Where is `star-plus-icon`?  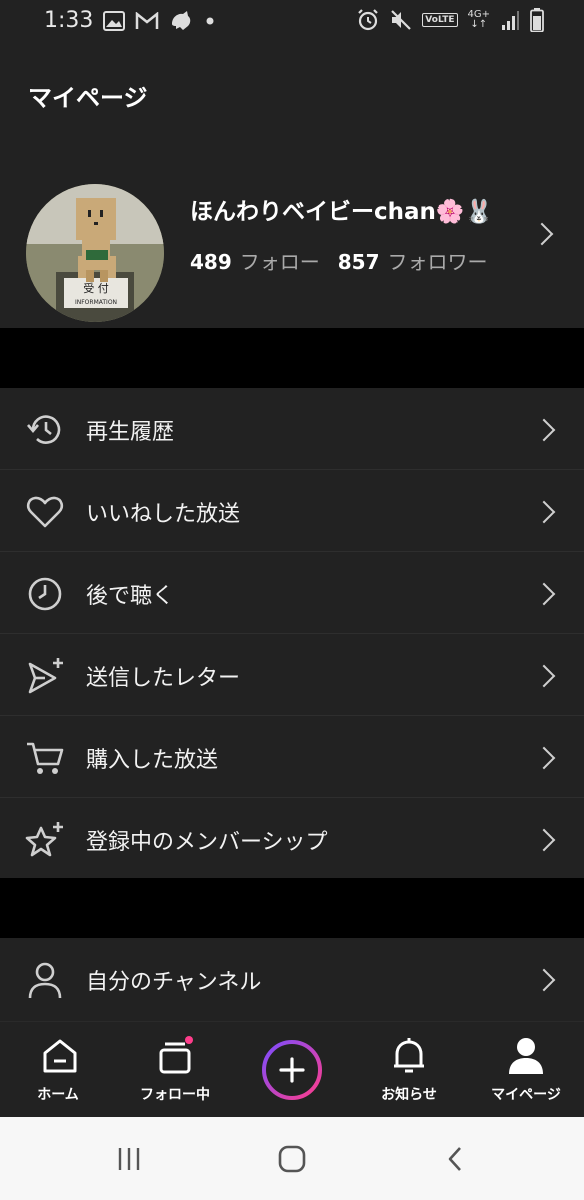
star-plus-icon is located at coordinates (44, 839).